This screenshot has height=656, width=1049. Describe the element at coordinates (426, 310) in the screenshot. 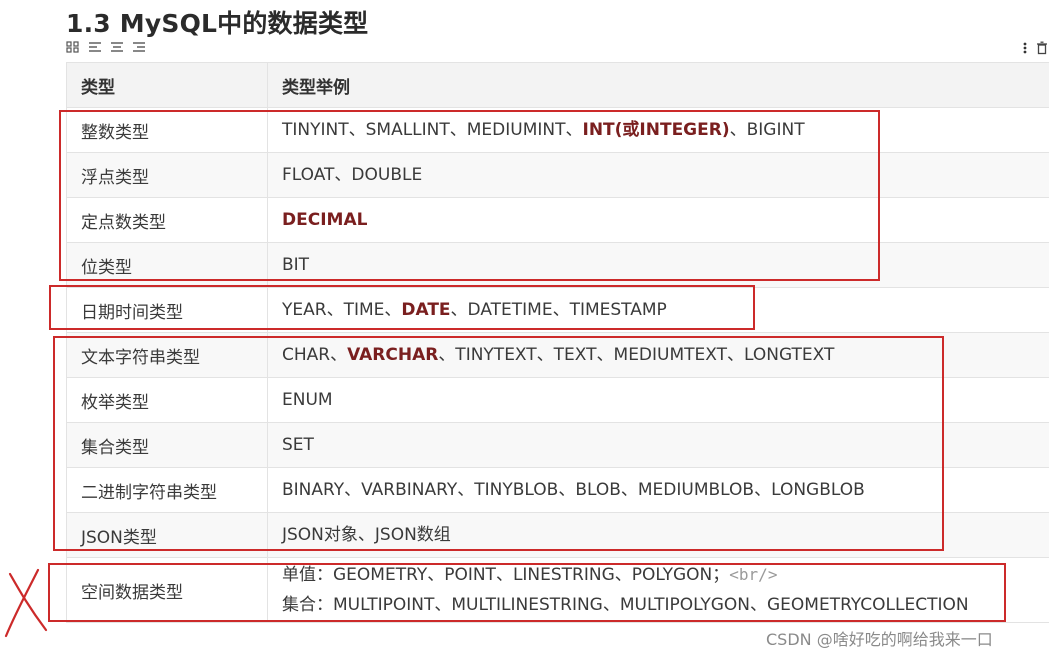

I see `highlighted-type: DATE` at that location.